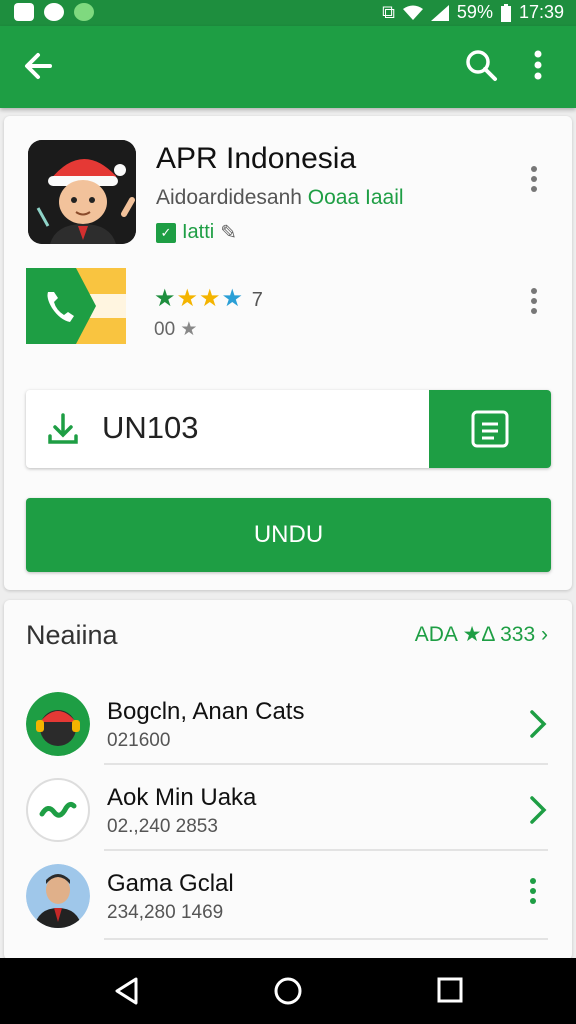 This screenshot has height=1024, width=576. I want to click on person-avatar-icon, so click(58, 896).